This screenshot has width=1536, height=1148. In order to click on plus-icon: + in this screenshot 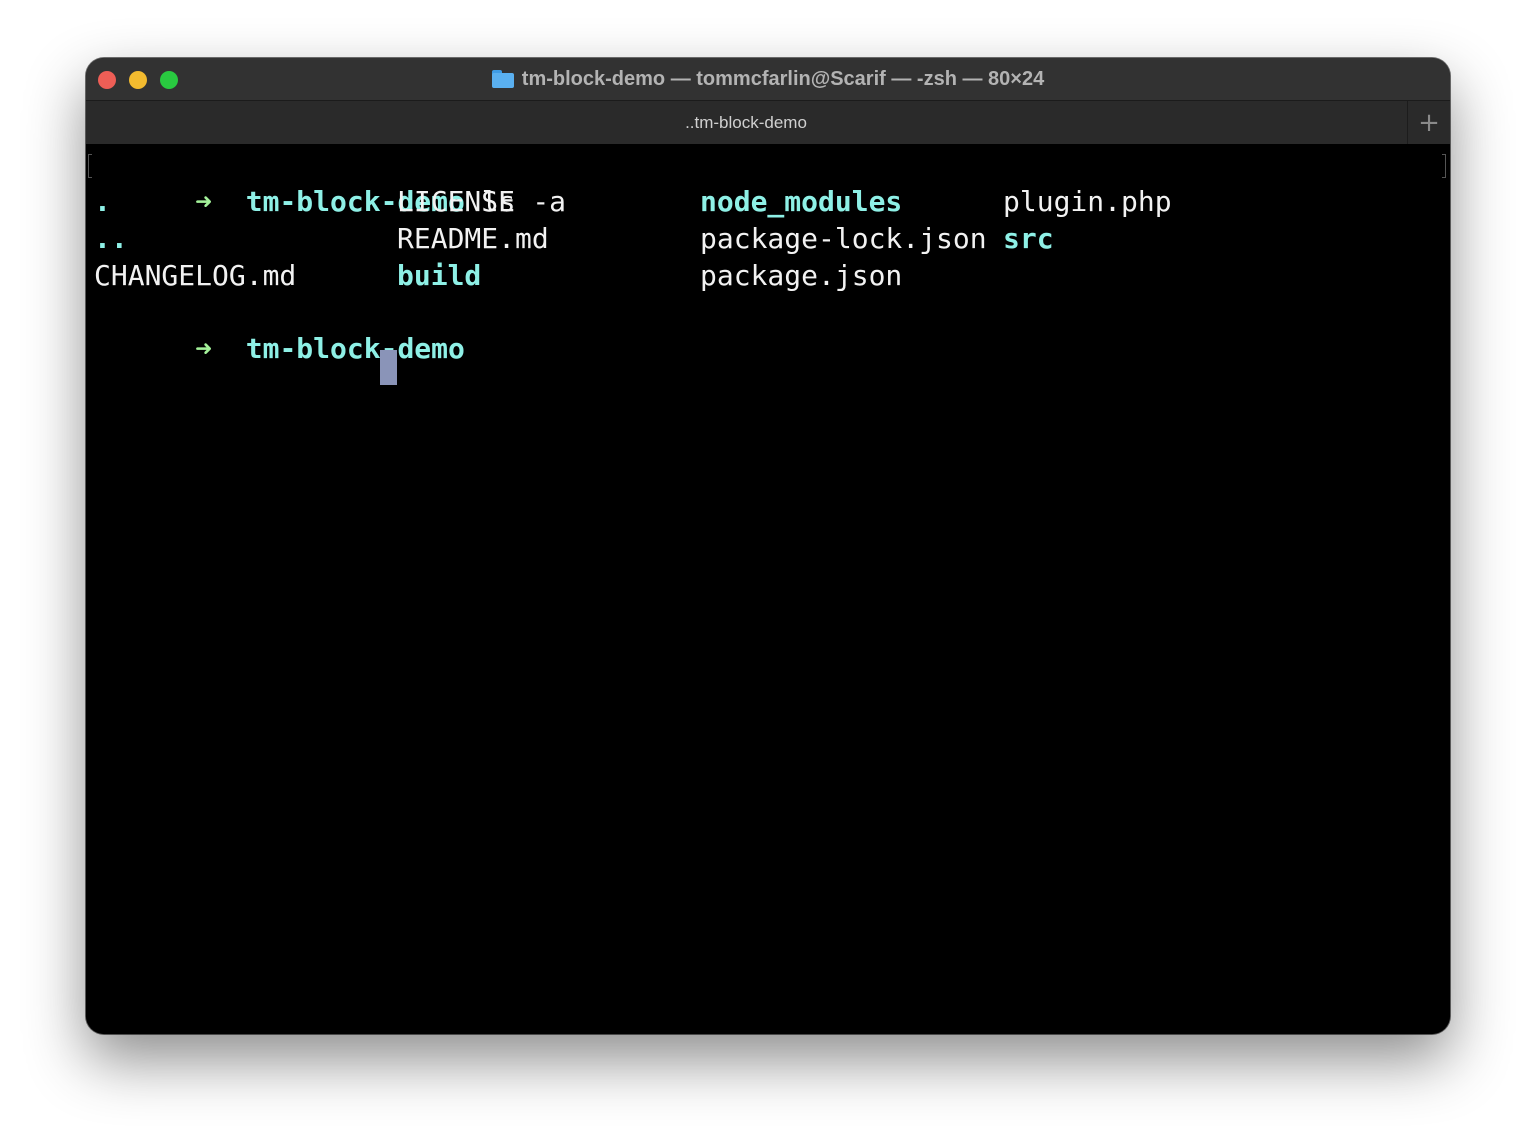, I will do `click(1429, 123)`.